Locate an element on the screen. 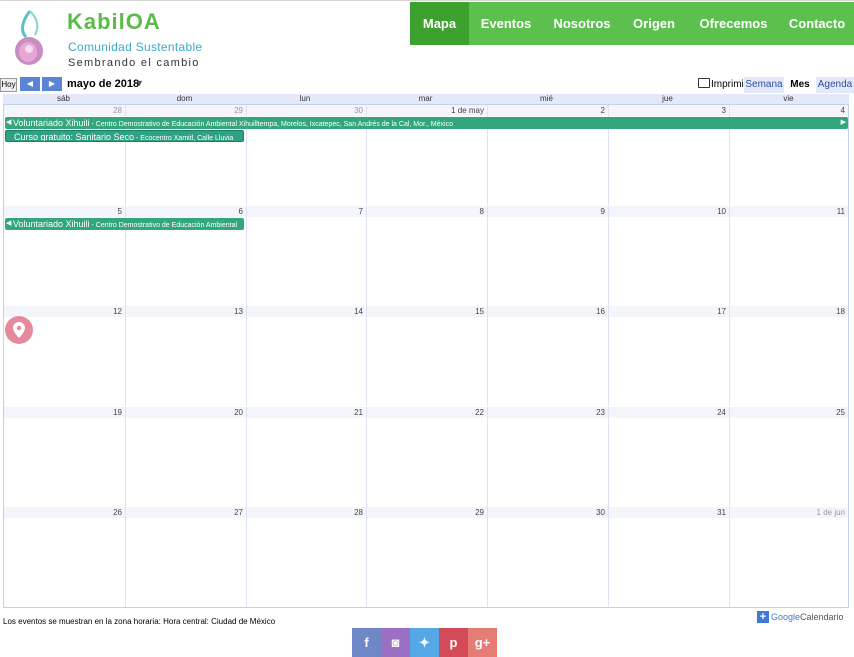 The height and width of the screenshot is (657, 854). tab-semana: Semana is located at coordinates (764, 85).